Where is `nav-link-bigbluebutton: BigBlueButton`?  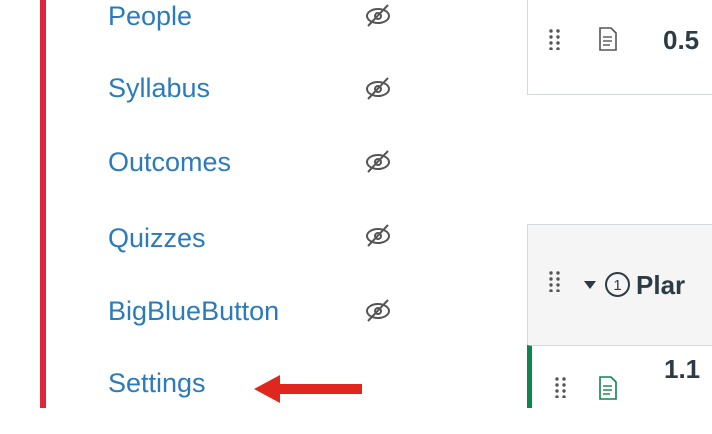
nav-link-bigbluebutton: BigBlueButton is located at coordinates (193, 311).